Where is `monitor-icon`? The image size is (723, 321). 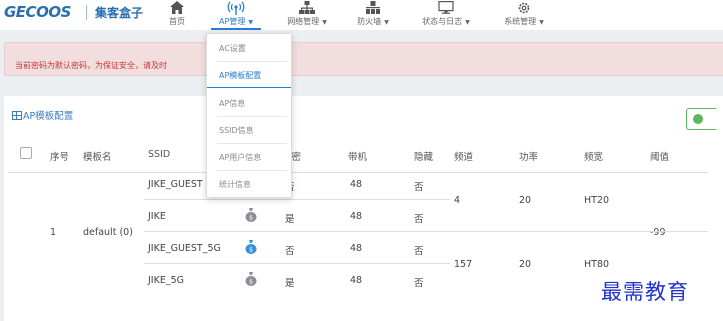
monitor-icon is located at coordinates (446, 8).